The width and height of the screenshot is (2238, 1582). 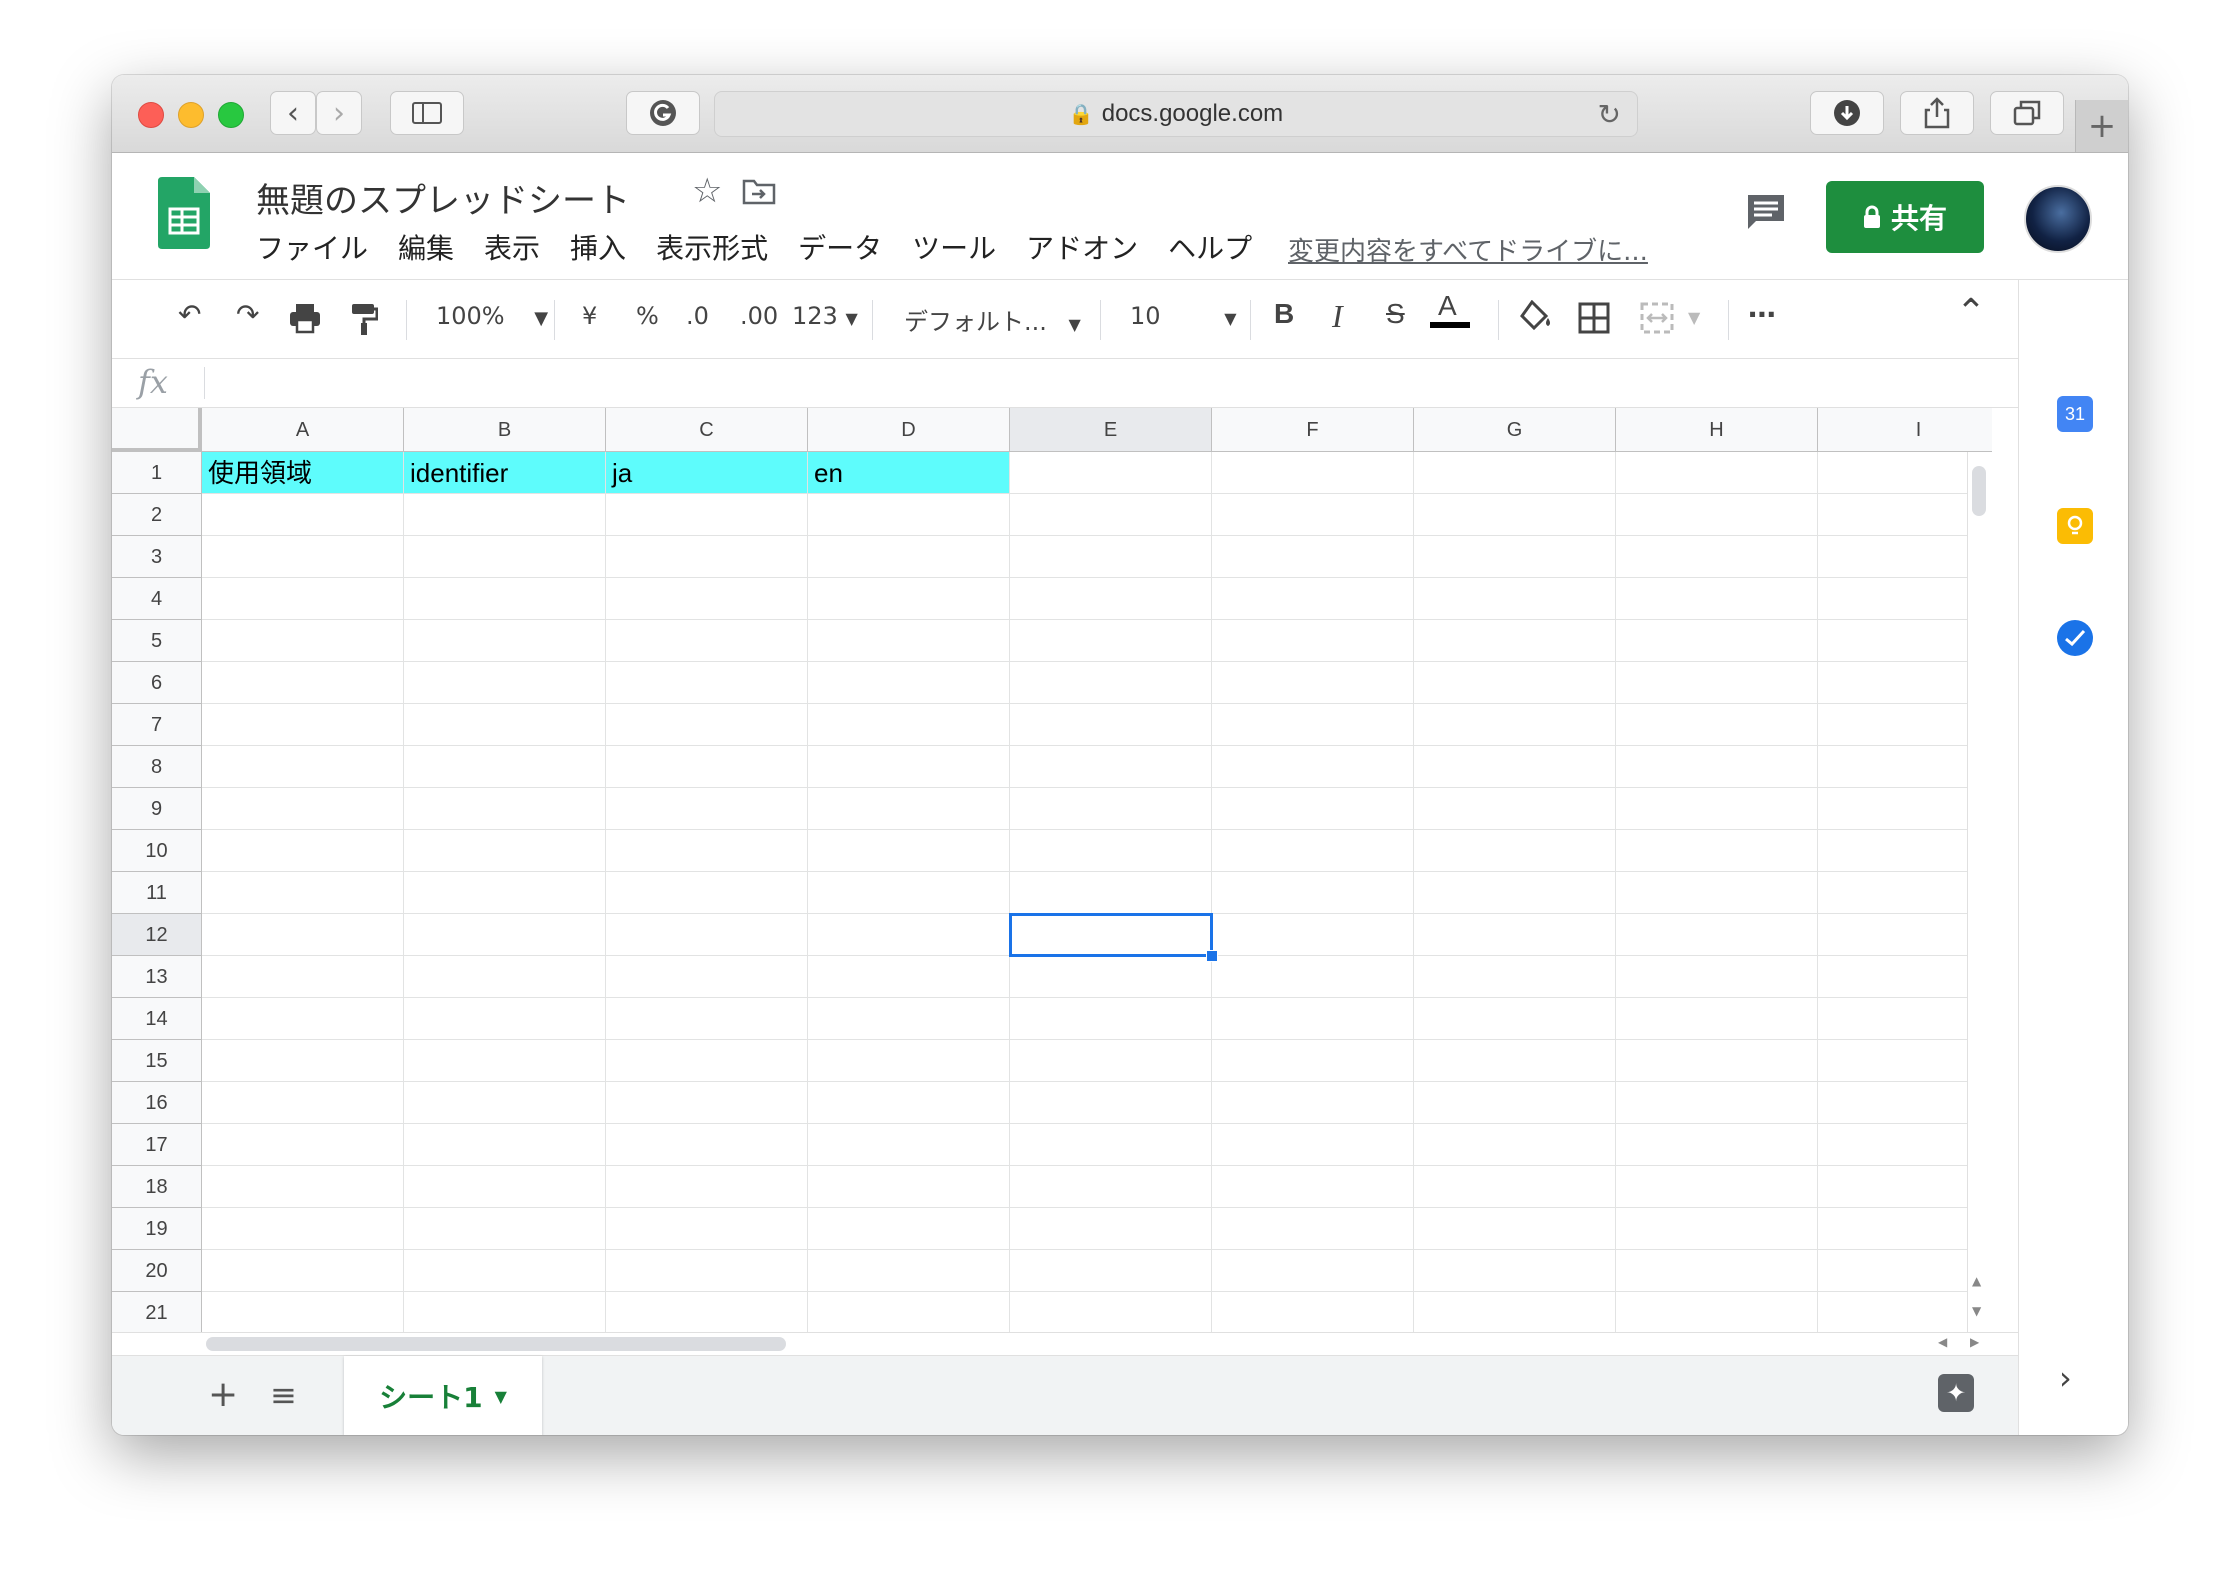 What do you see at coordinates (1905, 809) in the screenshot?
I see `cell-I9` at bounding box center [1905, 809].